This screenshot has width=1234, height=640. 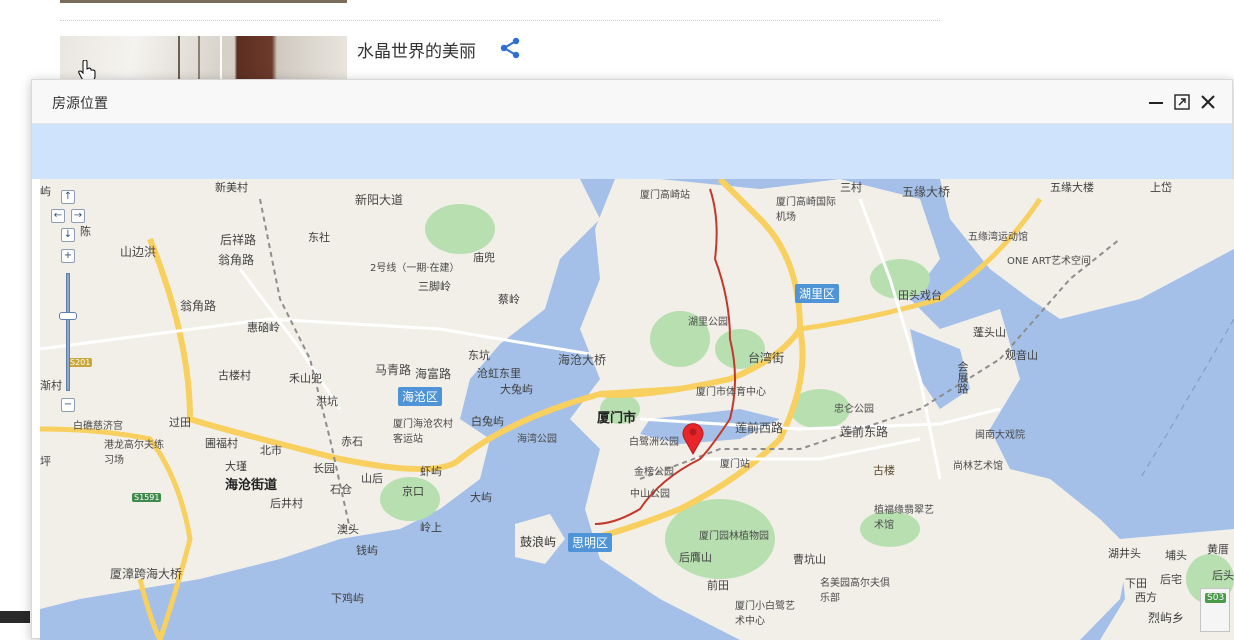 What do you see at coordinates (68, 235) in the screenshot?
I see `pan-down-button: ↓` at bounding box center [68, 235].